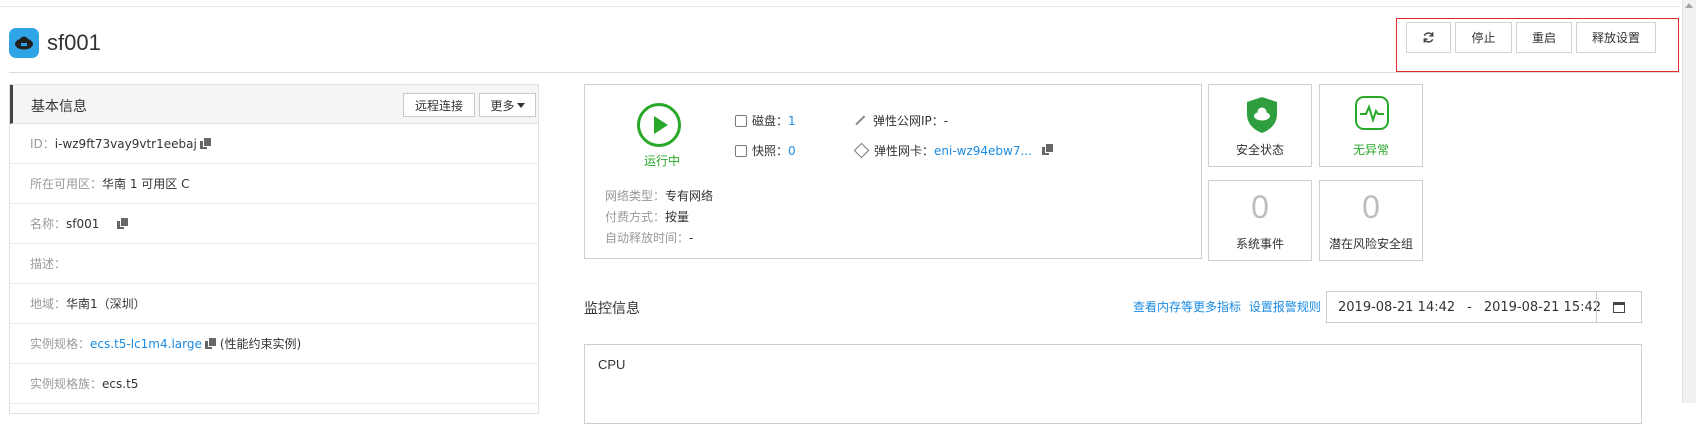 This screenshot has height=424, width=1696. What do you see at coordinates (274, 384) in the screenshot?
I see `info-row-instance-family: 实例规格族： ecs.t5` at bounding box center [274, 384].